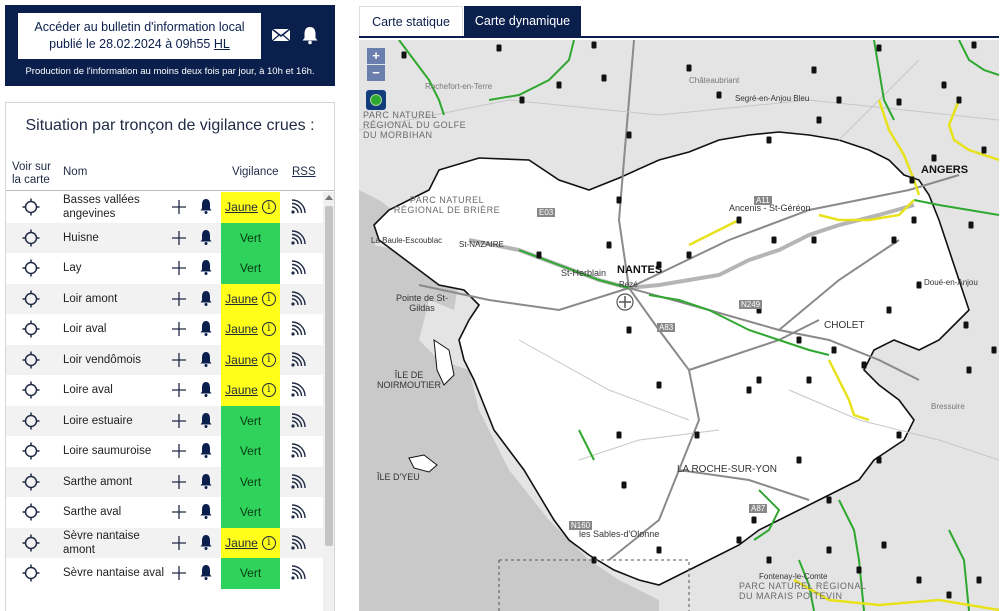 This screenshot has height=611, width=1004. I want to click on panel-scrollbar, so click(328, 401).